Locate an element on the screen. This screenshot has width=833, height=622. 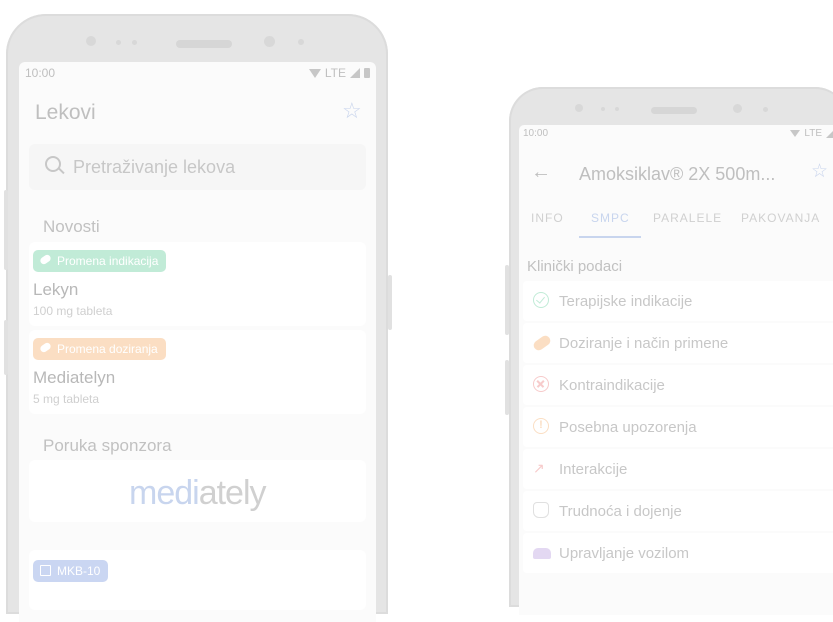
tab-pakovanja: PAKOVANJA is located at coordinates (780, 218).